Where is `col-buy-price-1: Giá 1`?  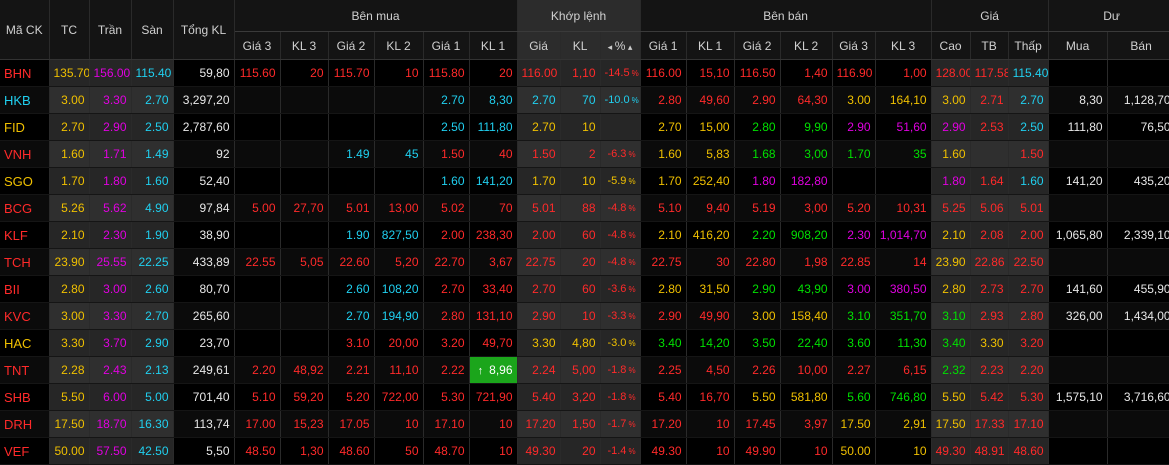
col-buy-price-1: Giá 1 is located at coordinates (446, 45).